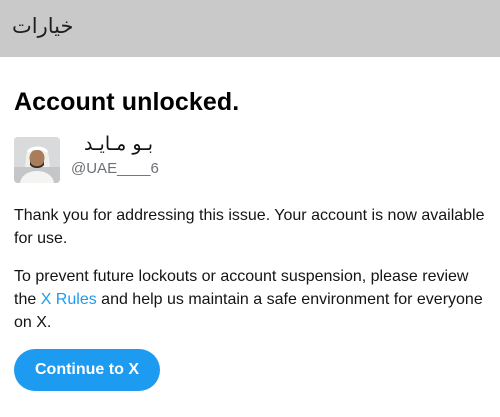 The height and width of the screenshot is (417, 500). Describe the element at coordinates (69, 299) in the screenshot. I see `x-rules-link: X Rules` at that location.